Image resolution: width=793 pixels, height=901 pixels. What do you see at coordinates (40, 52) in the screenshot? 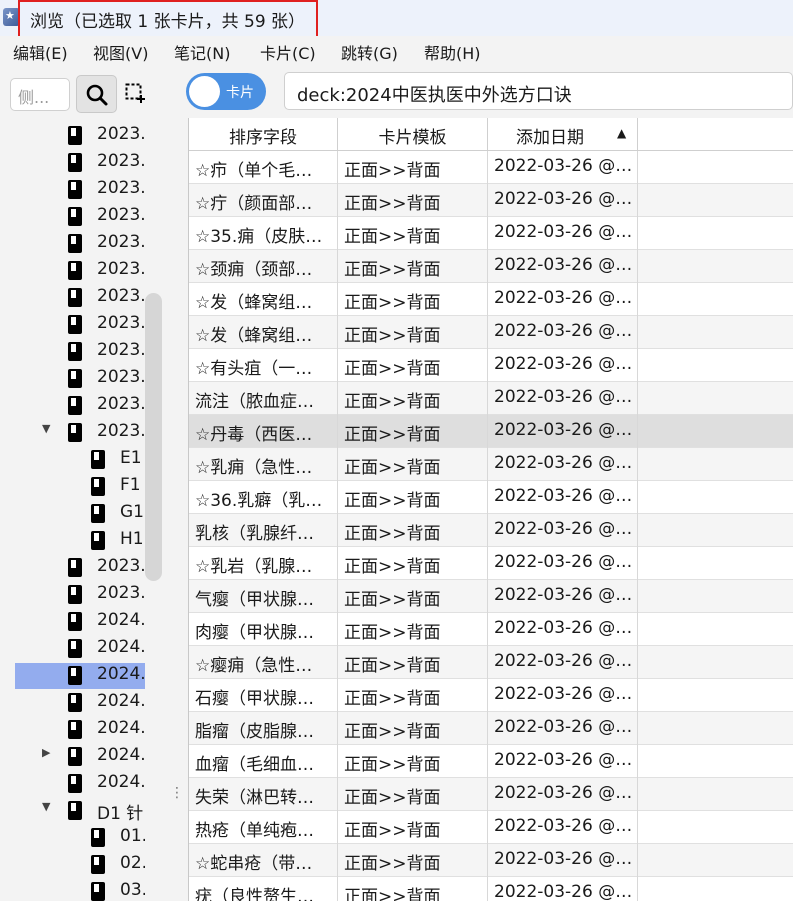
I see `menu-edit: 编辑(E)` at bounding box center [40, 52].